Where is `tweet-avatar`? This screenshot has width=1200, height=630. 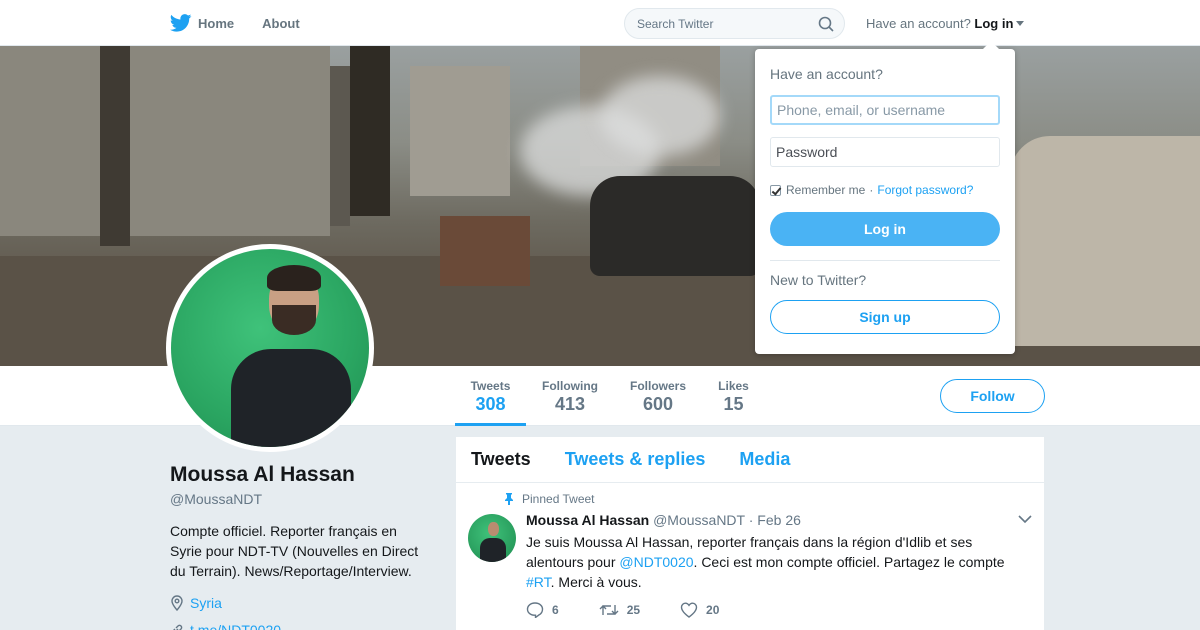
tweet-avatar is located at coordinates (492, 538).